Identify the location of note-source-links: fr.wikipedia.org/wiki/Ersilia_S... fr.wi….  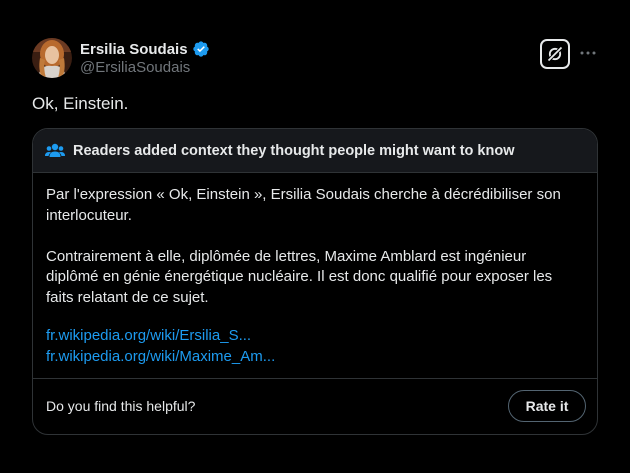
(160, 346).